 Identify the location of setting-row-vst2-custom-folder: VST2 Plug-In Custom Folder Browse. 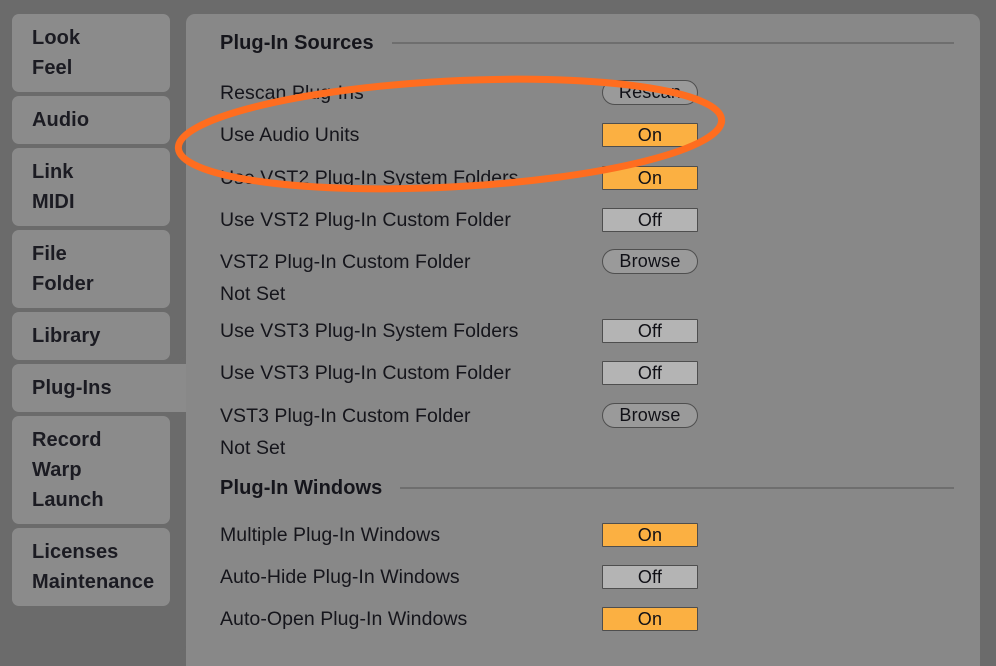
(587, 262).